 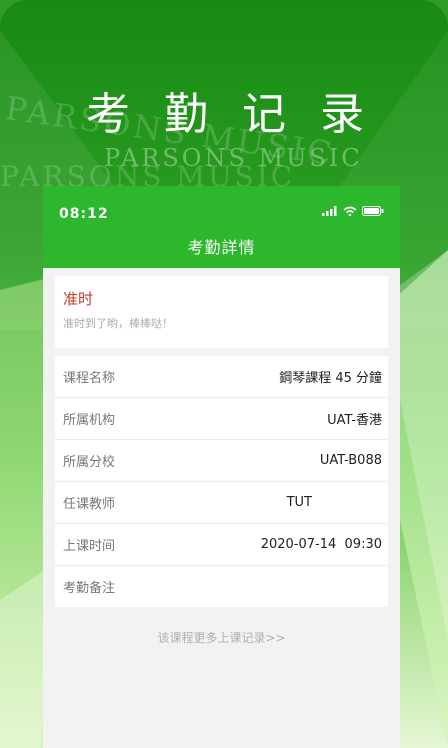 What do you see at coordinates (329, 211) in the screenshot?
I see `signal-icon` at bounding box center [329, 211].